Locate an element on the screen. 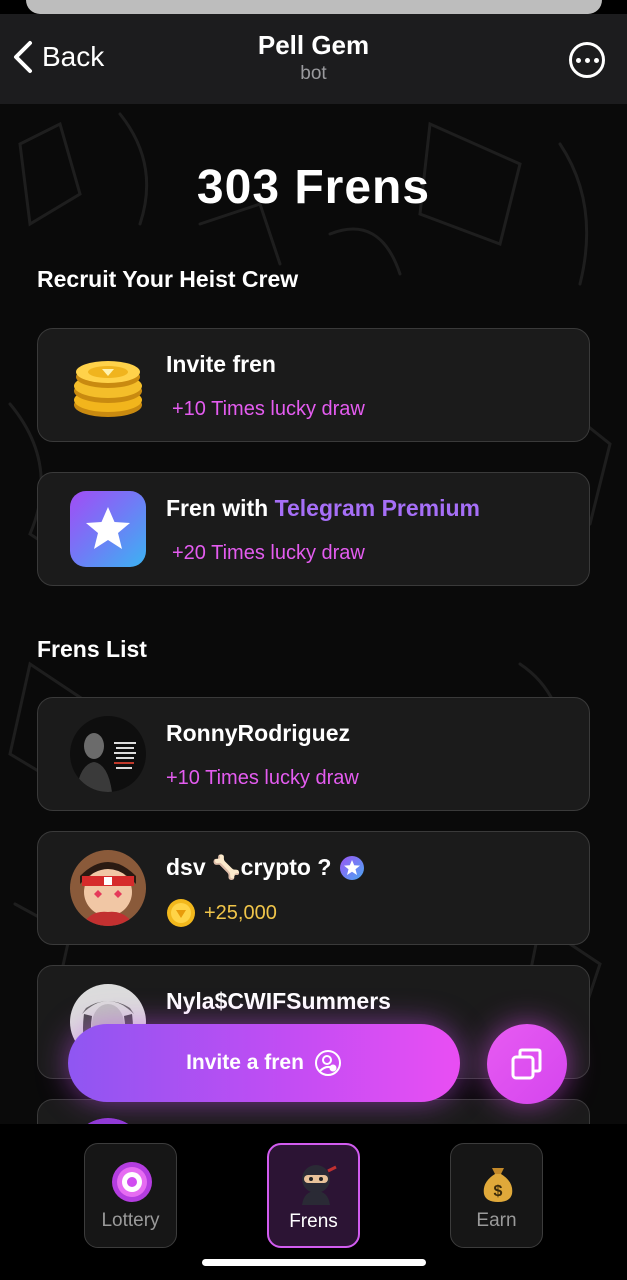 Image resolution: width=627 pixels, height=1280 pixels. fren-reward: +25,000 is located at coordinates (240, 912).